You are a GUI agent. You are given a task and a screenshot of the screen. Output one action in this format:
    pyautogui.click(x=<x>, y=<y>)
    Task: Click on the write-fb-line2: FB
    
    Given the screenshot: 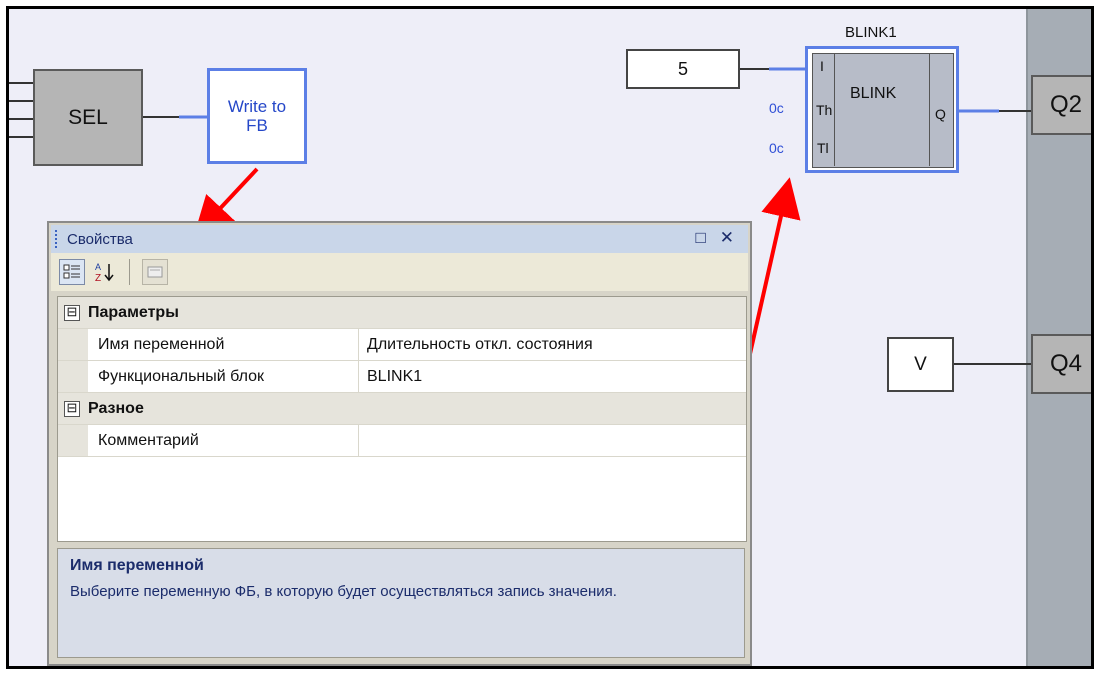 What is the action you would take?
    pyautogui.click(x=257, y=125)
    